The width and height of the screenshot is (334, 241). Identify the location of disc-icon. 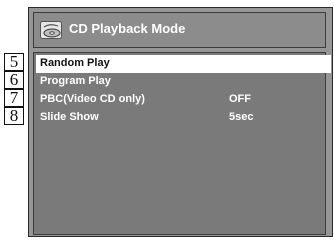
(51, 30).